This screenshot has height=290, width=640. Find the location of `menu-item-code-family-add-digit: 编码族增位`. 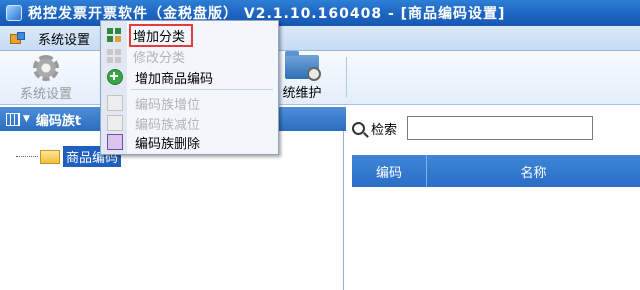

menu-item-code-family-add-digit: 编码族增位 is located at coordinates (189, 103).